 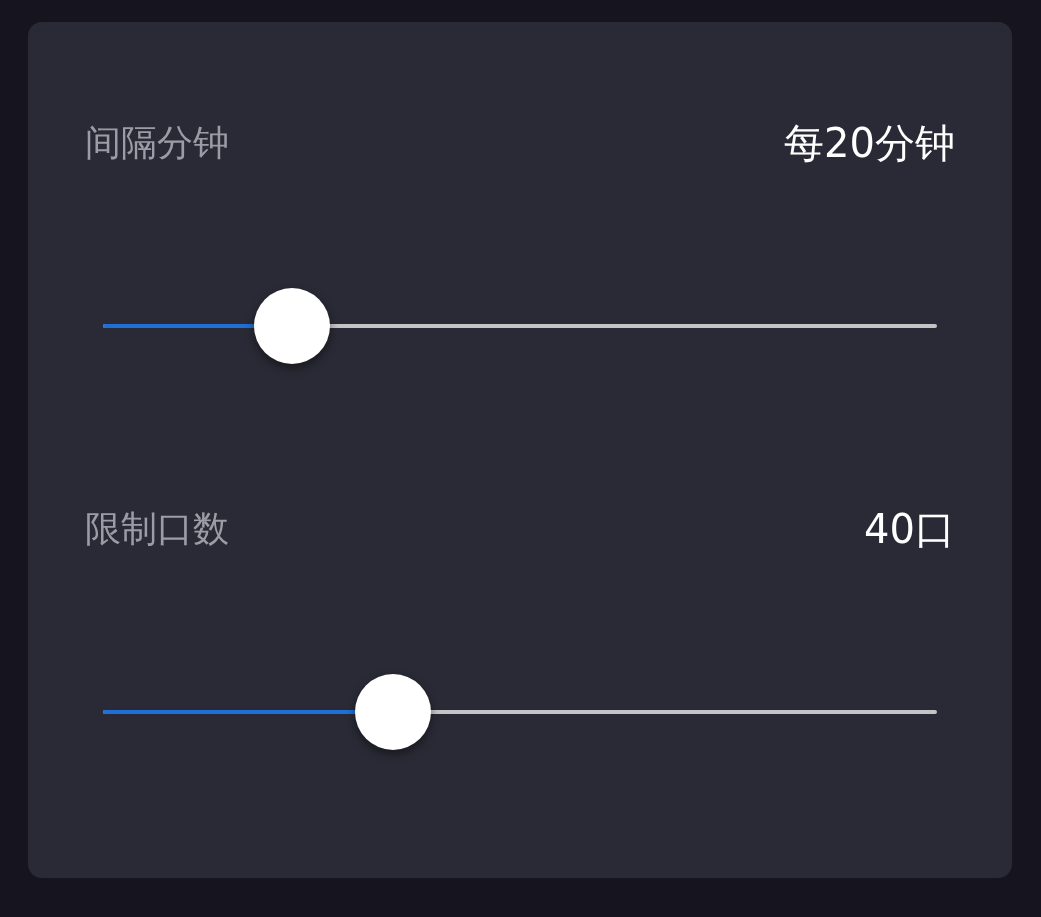 I want to click on setting-value: 40口, so click(x=909, y=529).